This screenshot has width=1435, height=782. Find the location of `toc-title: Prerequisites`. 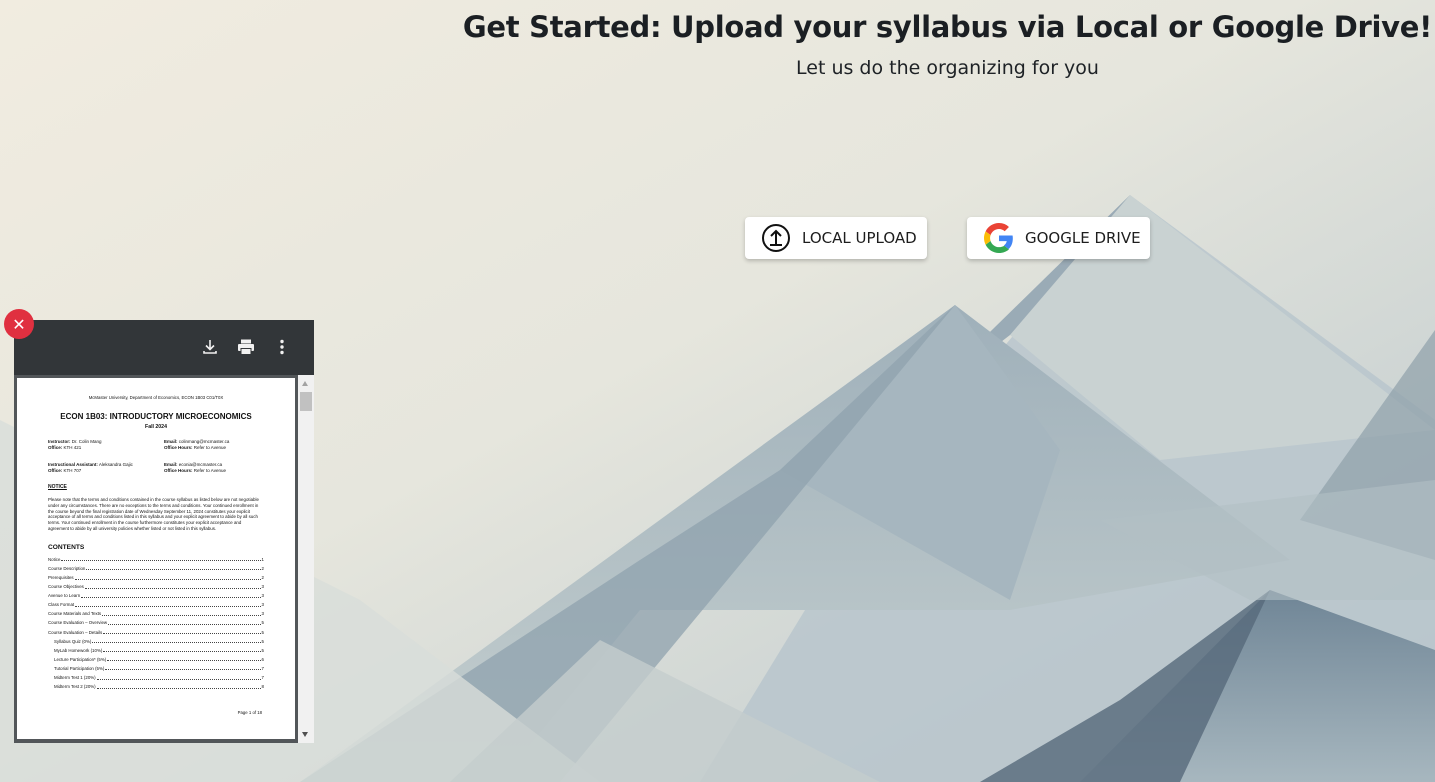

toc-title: Prerequisites is located at coordinates (61, 578).